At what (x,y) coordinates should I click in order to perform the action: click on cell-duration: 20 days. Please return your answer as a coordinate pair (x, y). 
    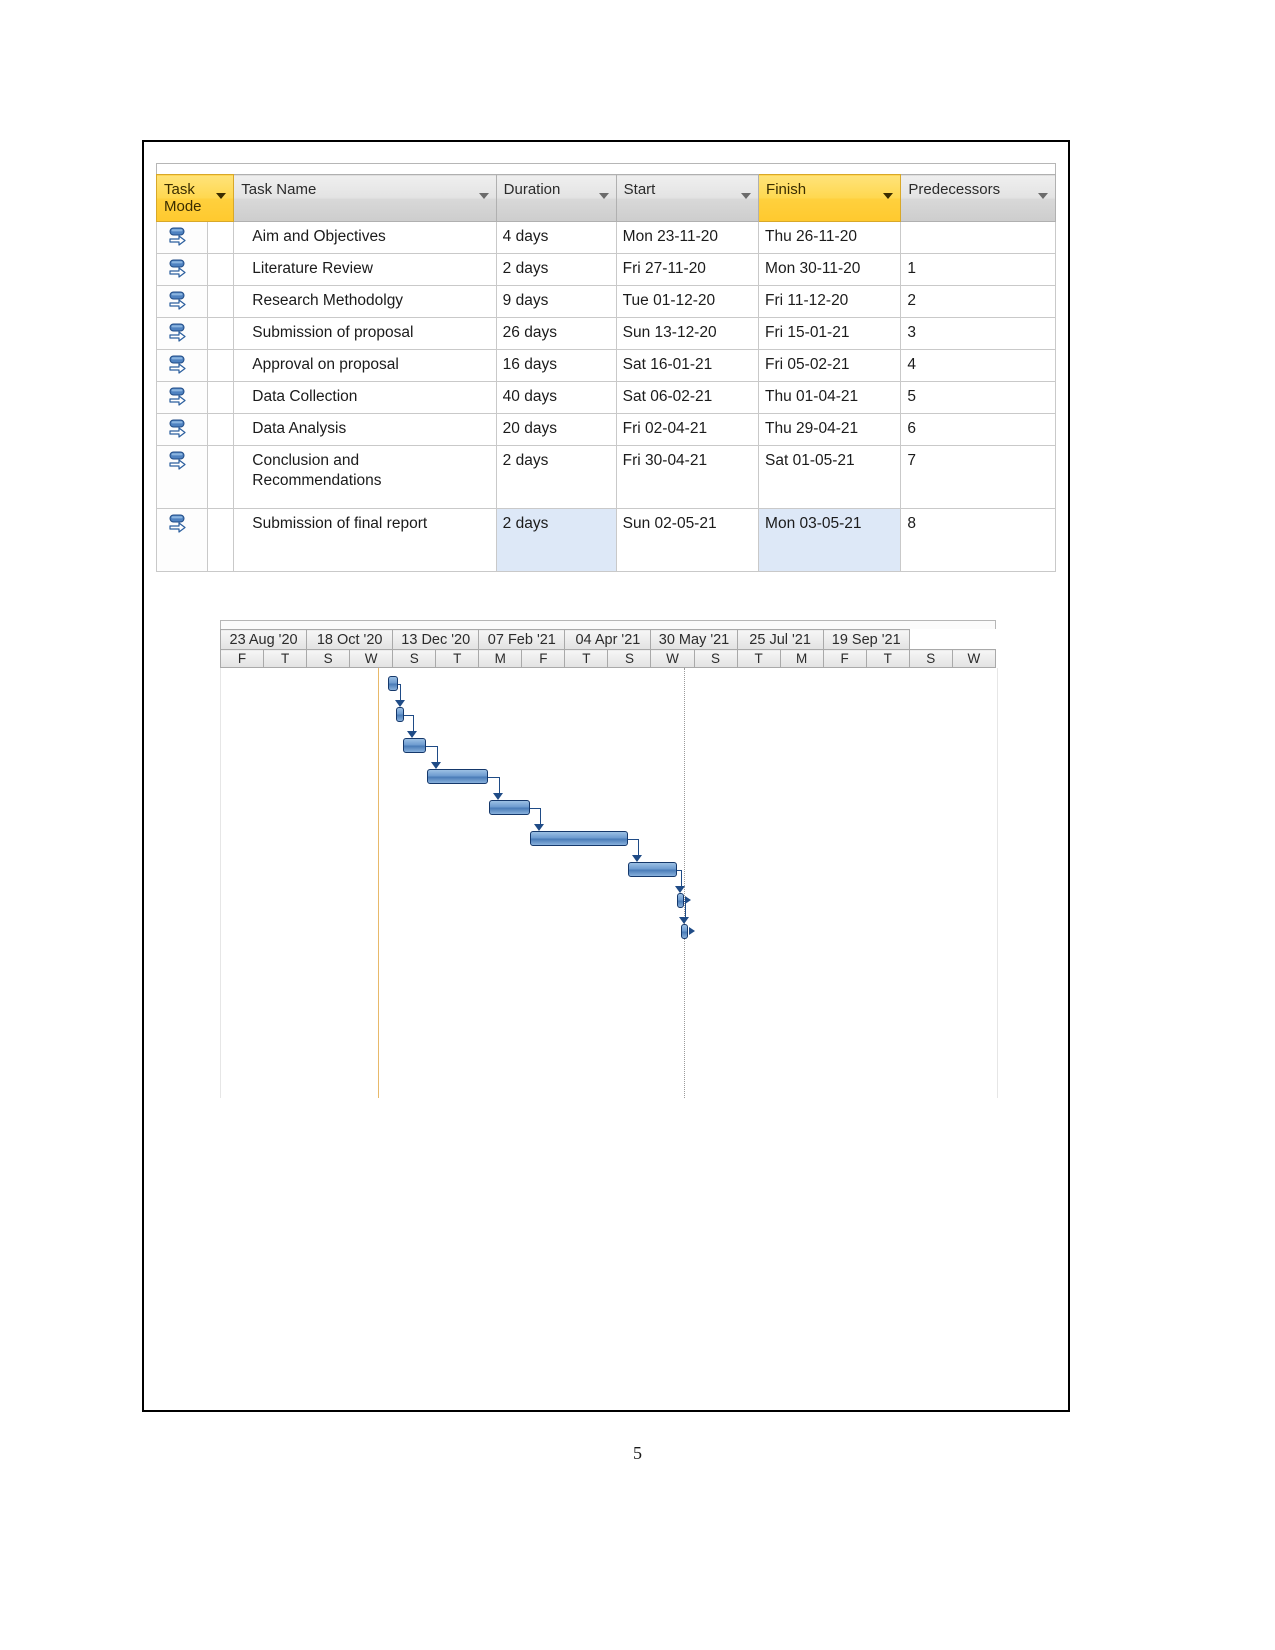
    Looking at the image, I should click on (556, 429).